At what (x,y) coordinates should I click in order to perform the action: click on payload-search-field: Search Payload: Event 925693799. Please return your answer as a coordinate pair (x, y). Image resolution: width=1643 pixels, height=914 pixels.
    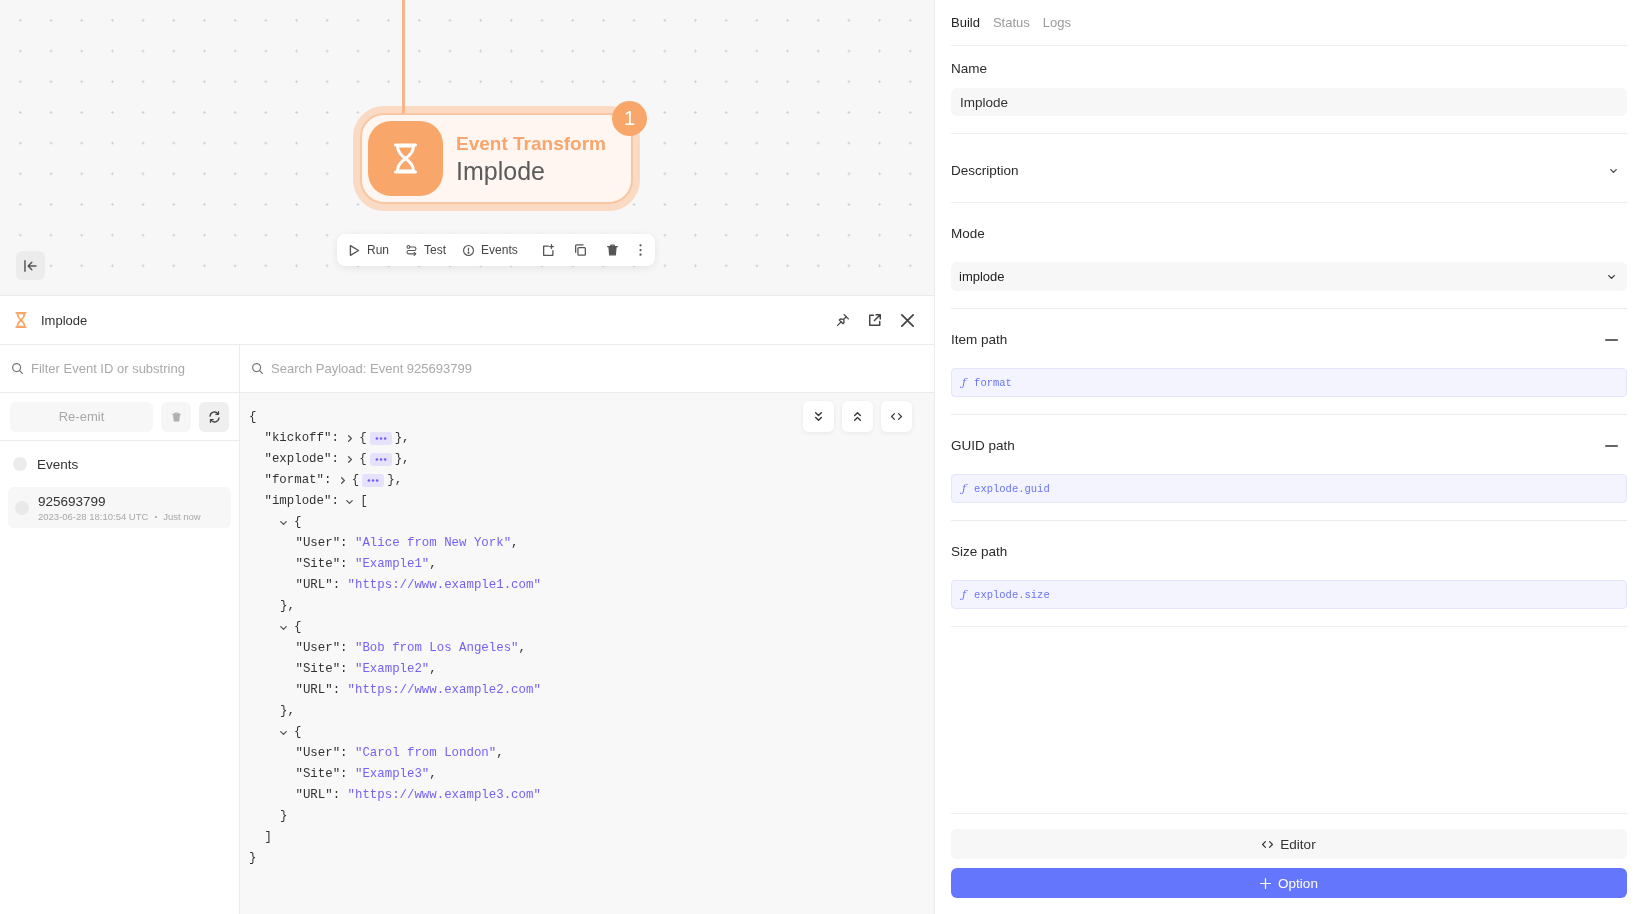
    Looking at the image, I should click on (596, 368).